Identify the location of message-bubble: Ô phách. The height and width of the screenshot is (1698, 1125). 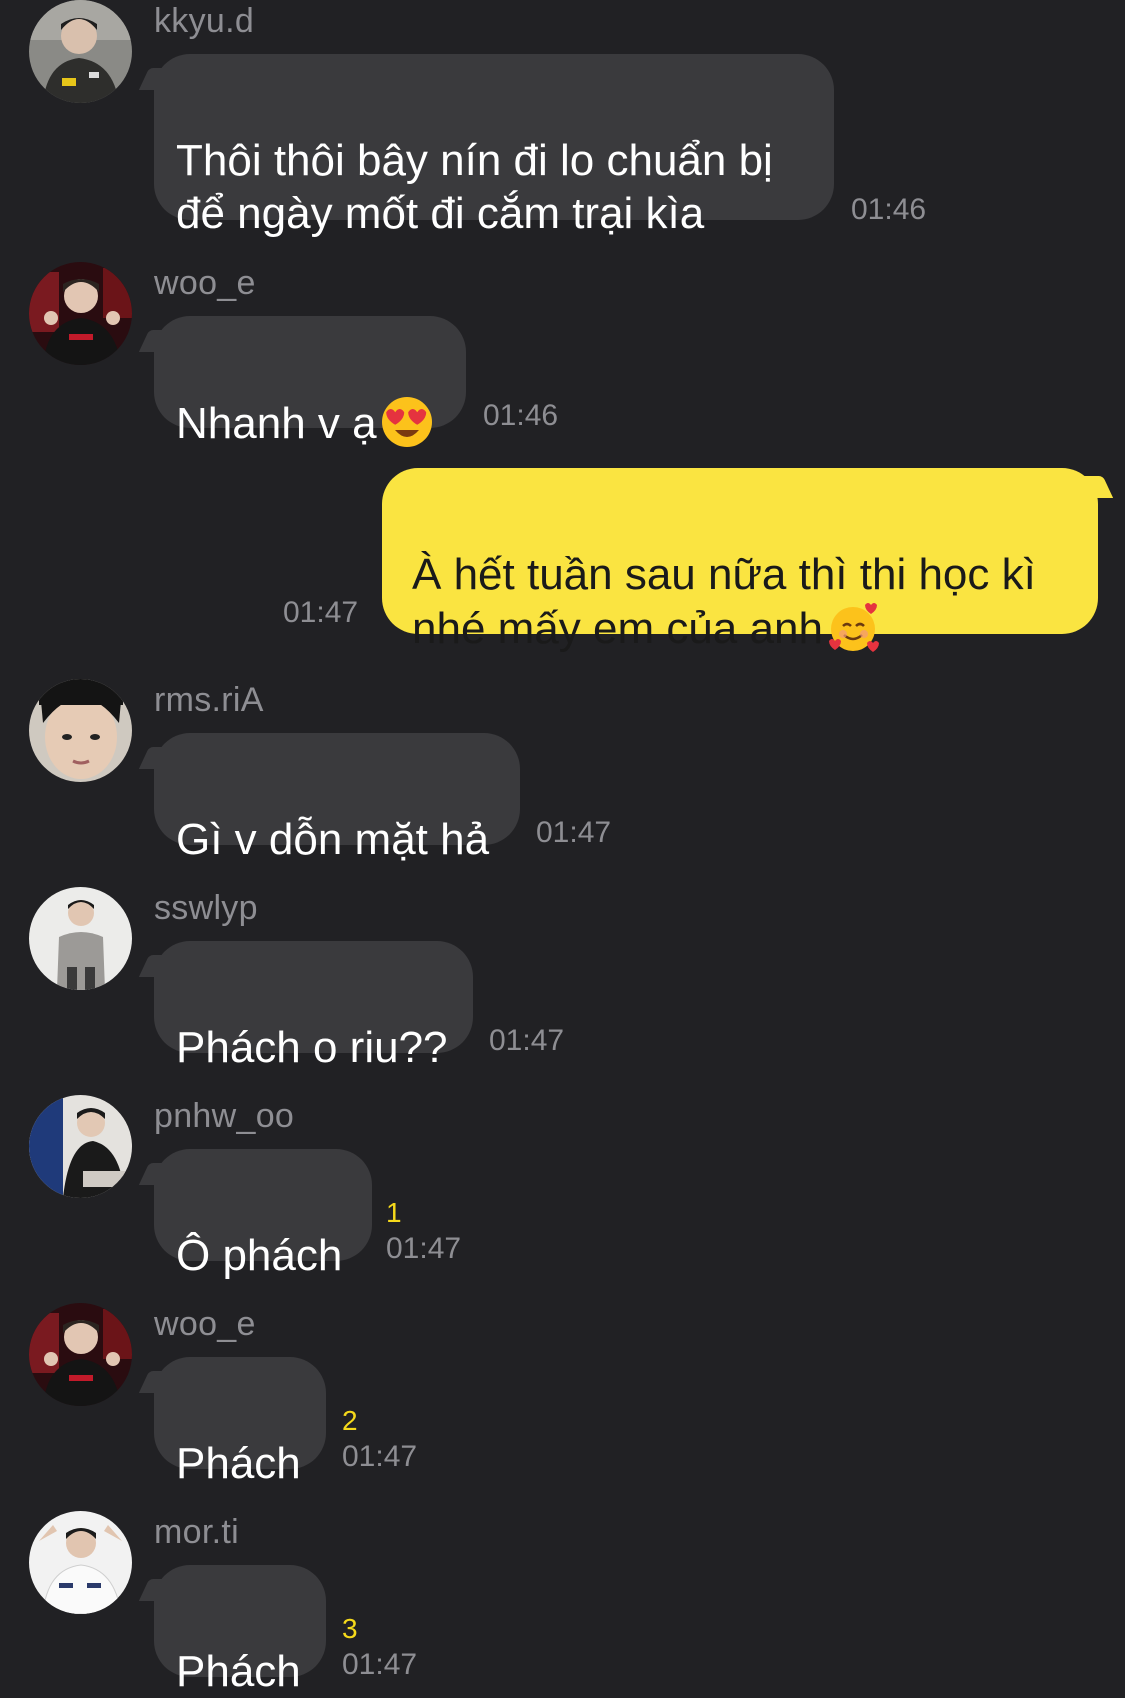
(263, 1214).